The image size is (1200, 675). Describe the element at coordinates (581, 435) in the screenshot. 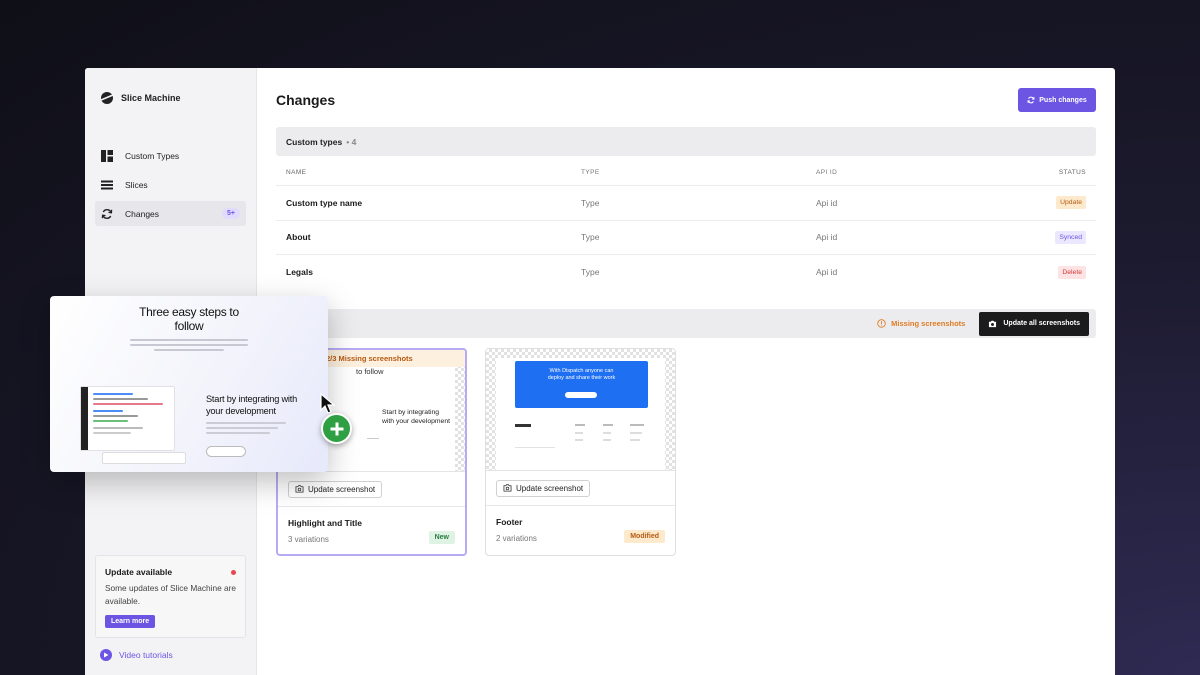

I see `thumb-footer-links` at that location.